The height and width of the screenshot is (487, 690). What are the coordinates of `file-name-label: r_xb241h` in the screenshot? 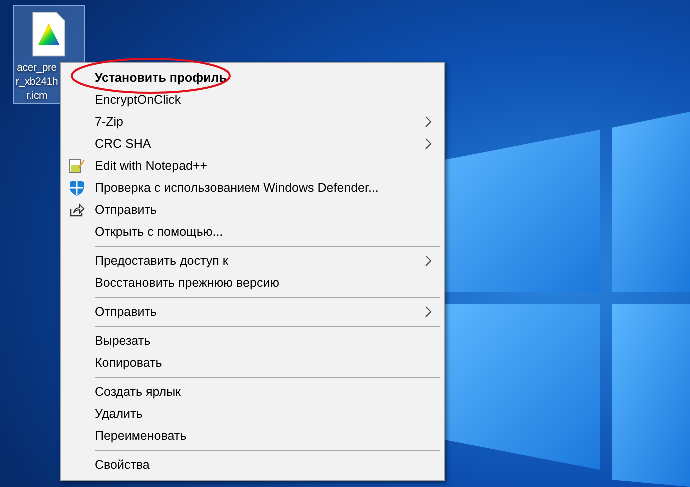 It's located at (37, 82).